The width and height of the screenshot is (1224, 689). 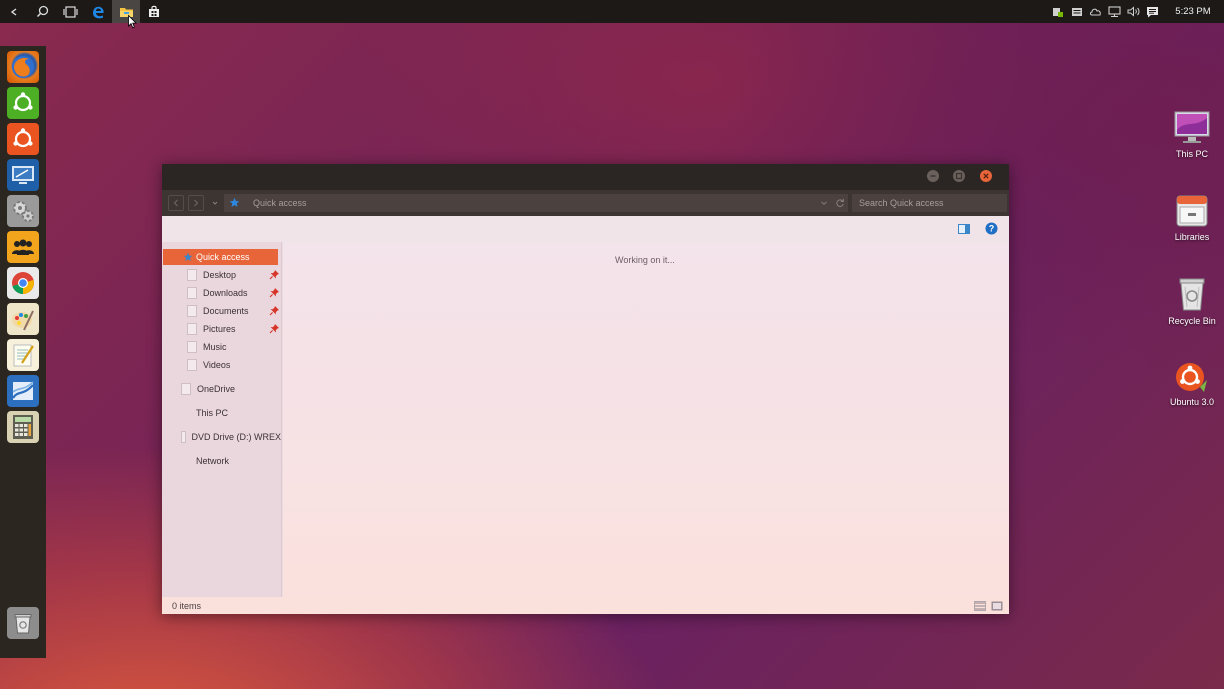 What do you see at coordinates (23, 391) in the screenshot?
I see `launcher-sheets` at bounding box center [23, 391].